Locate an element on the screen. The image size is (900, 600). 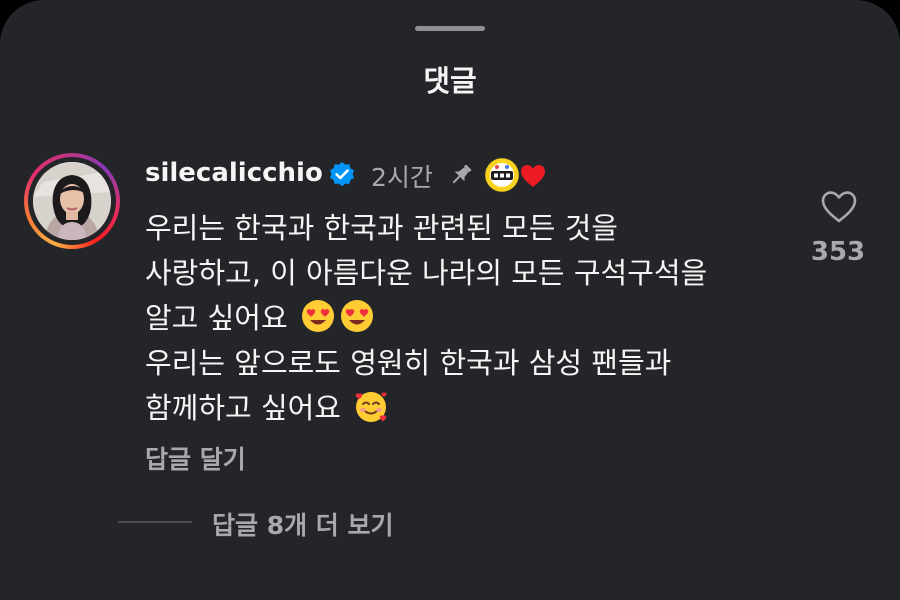
comment-line: 우리는 한국과 한국과 관련된 모든 것을 is located at coordinates (381, 228).